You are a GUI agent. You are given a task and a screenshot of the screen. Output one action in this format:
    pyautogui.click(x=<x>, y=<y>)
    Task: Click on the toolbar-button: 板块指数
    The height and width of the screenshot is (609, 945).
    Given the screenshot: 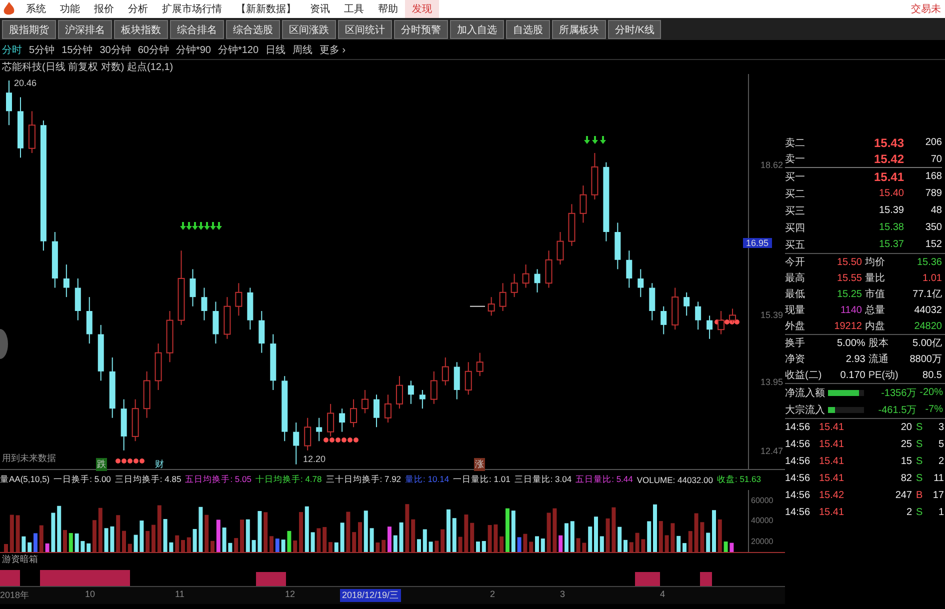 What is the action you would take?
    pyautogui.click(x=141, y=29)
    